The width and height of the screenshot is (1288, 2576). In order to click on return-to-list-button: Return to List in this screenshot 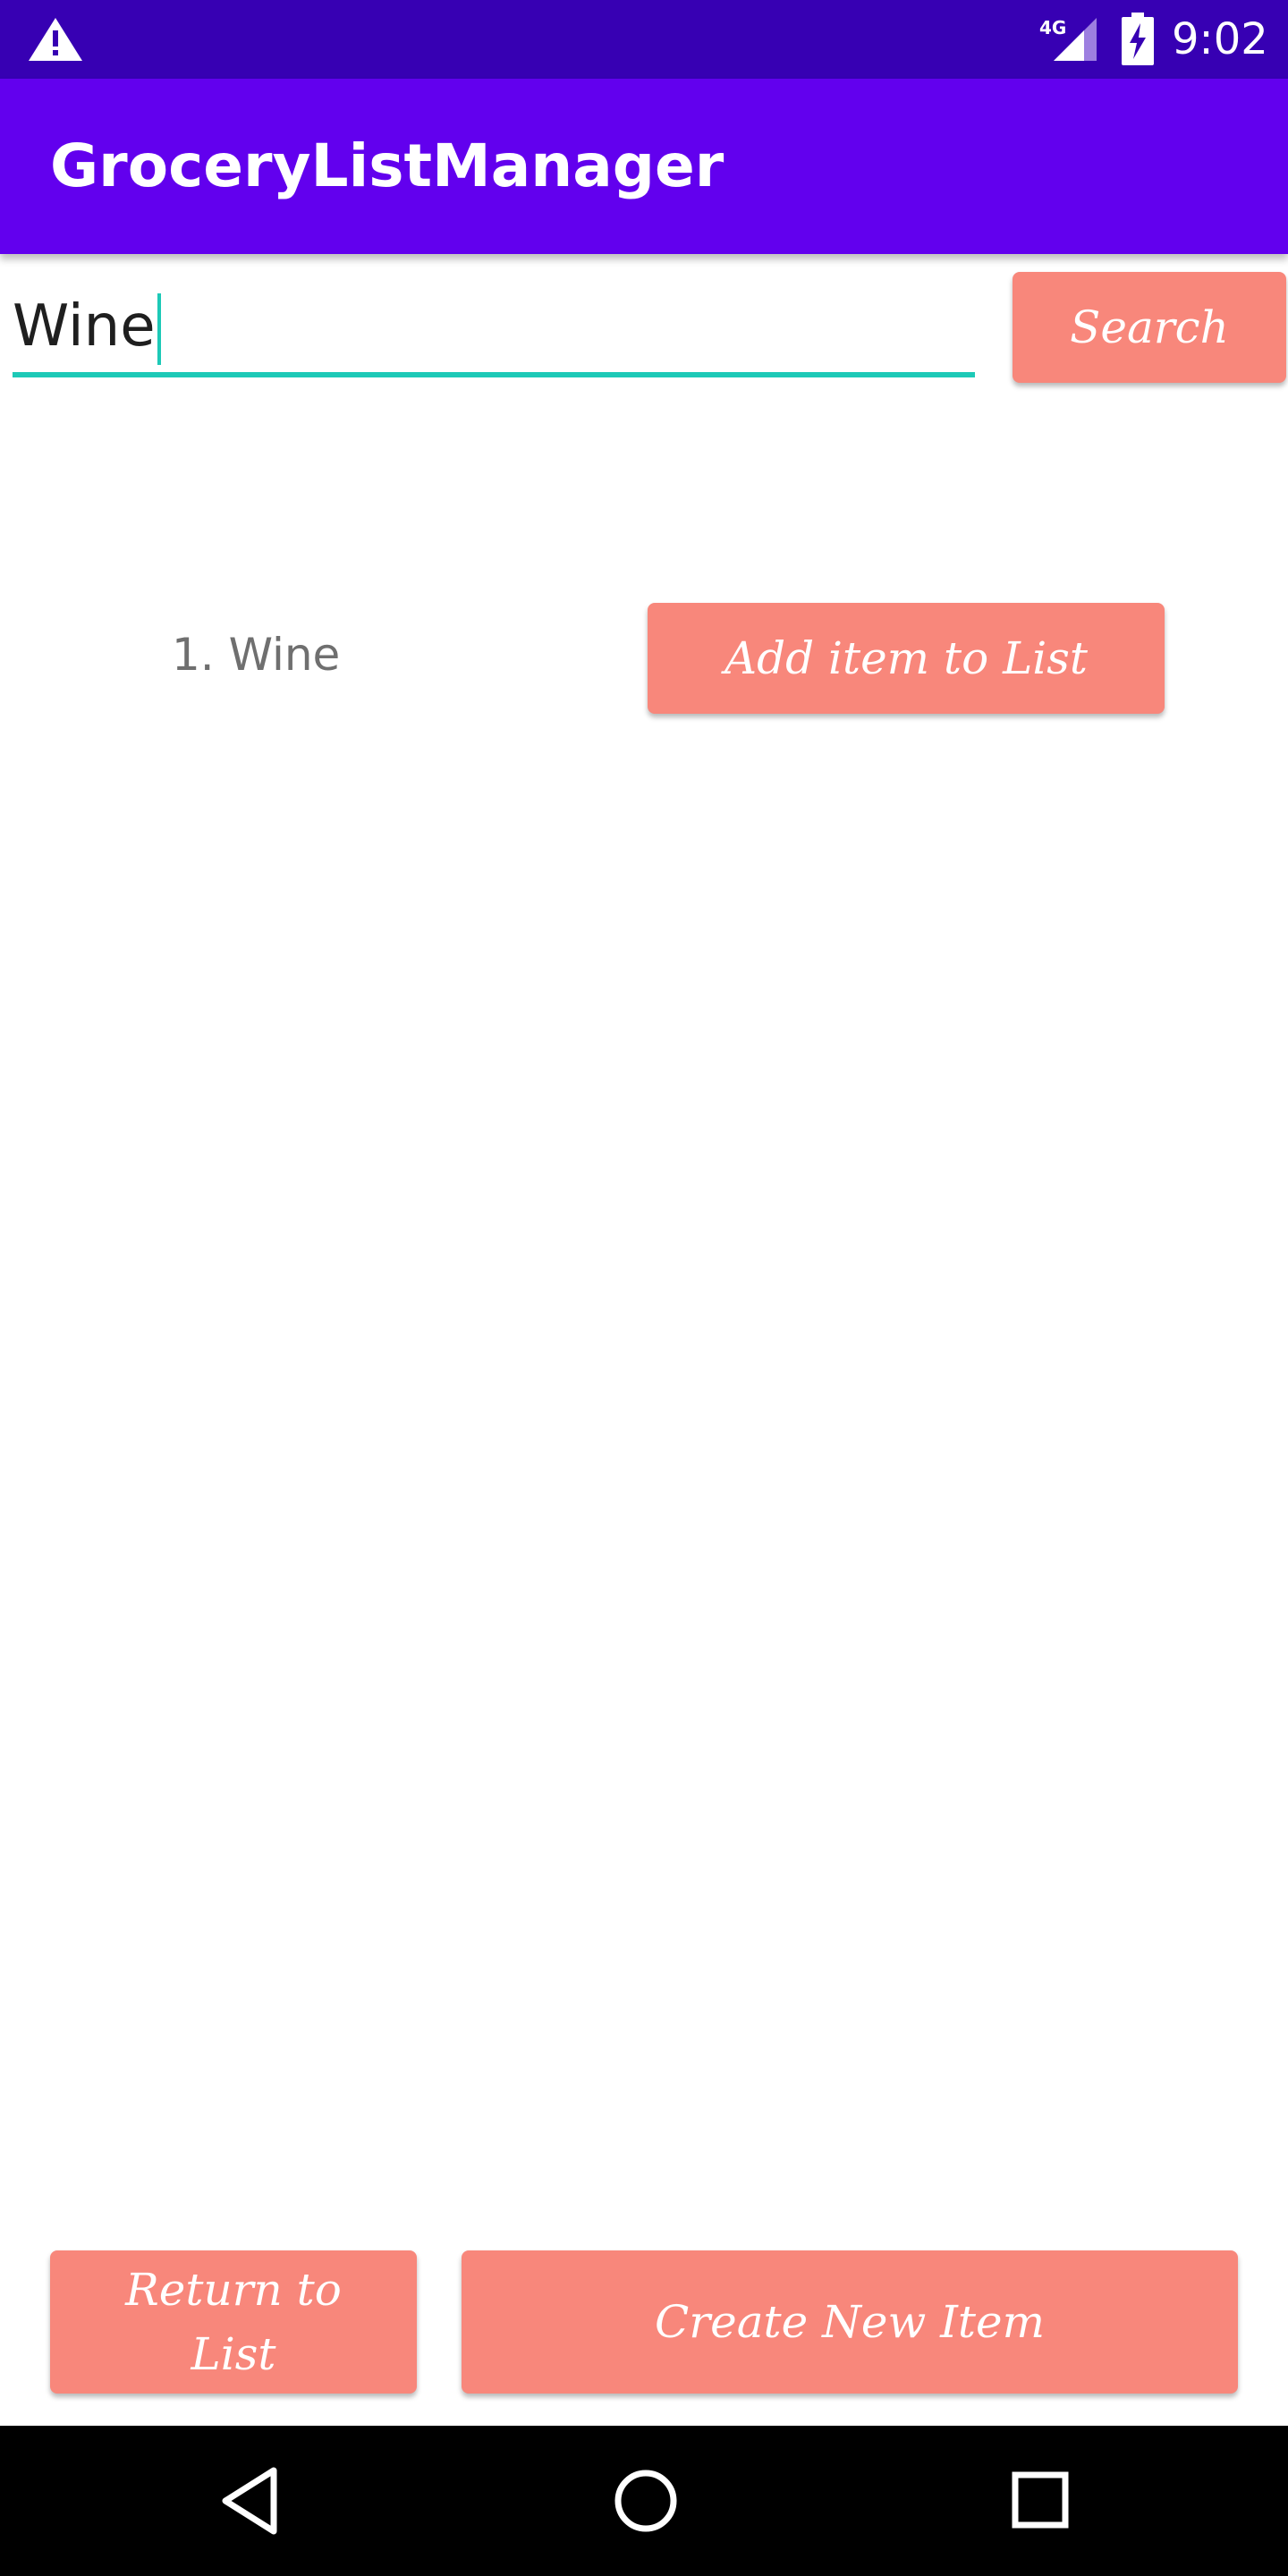, I will do `click(233, 2322)`.